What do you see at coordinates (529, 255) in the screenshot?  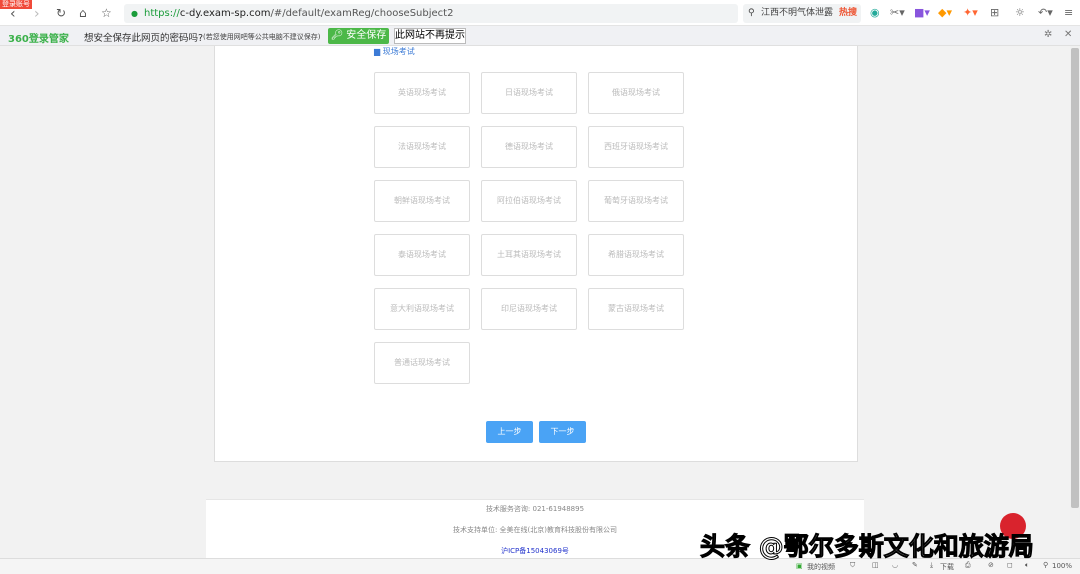 I see `exam-option: 土耳其语现场考试` at bounding box center [529, 255].